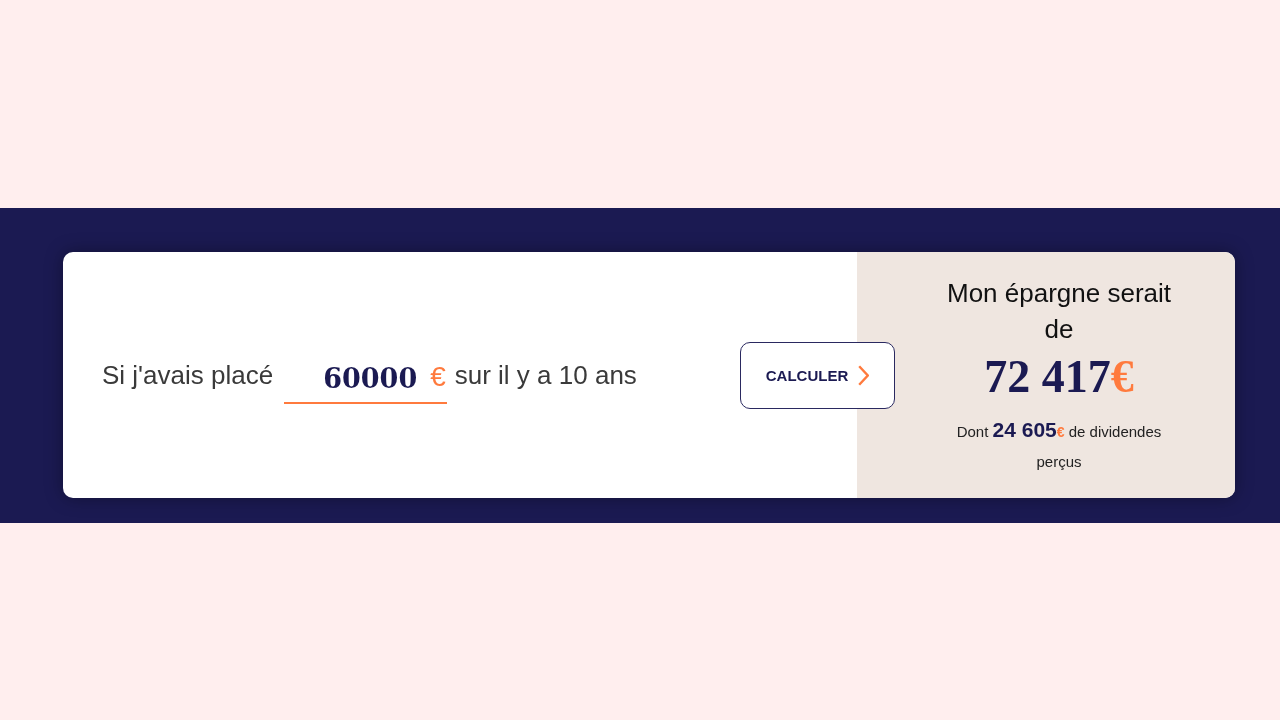  What do you see at coordinates (545, 375) in the screenshot?
I see `suffix-text: sur il y a 10 ans` at bounding box center [545, 375].